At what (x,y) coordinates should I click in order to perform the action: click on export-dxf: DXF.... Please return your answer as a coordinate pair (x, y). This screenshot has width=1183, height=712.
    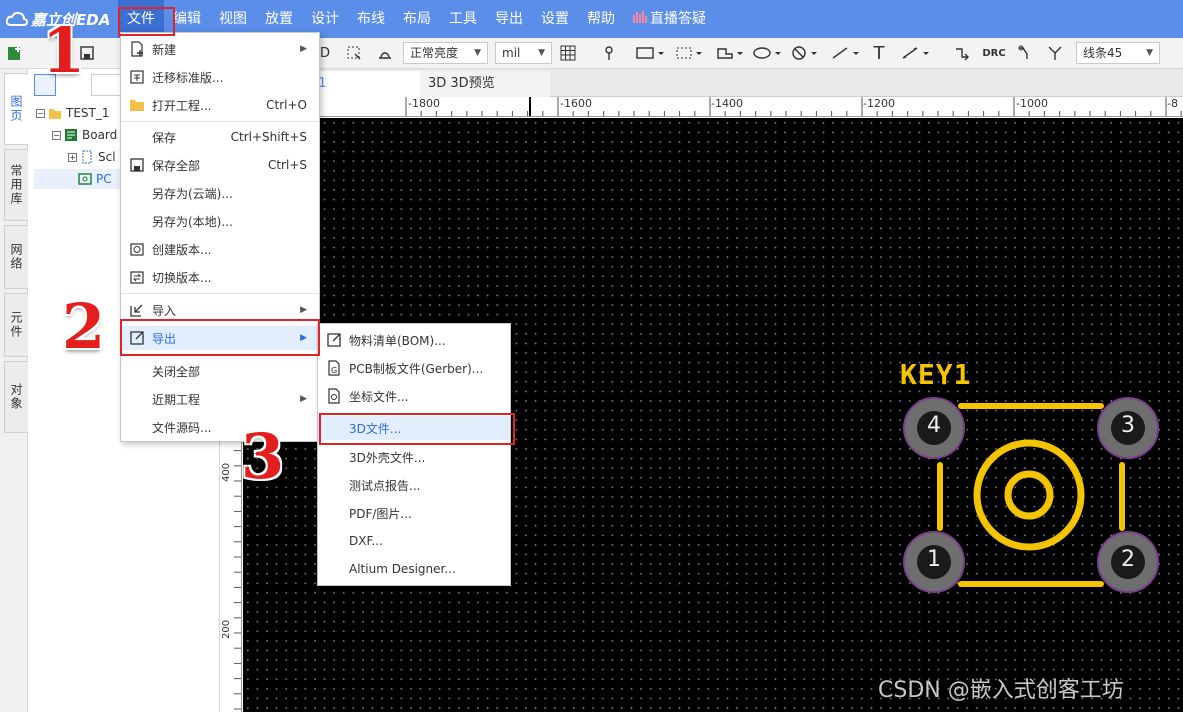
    Looking at the image, I should click on (414, 541).